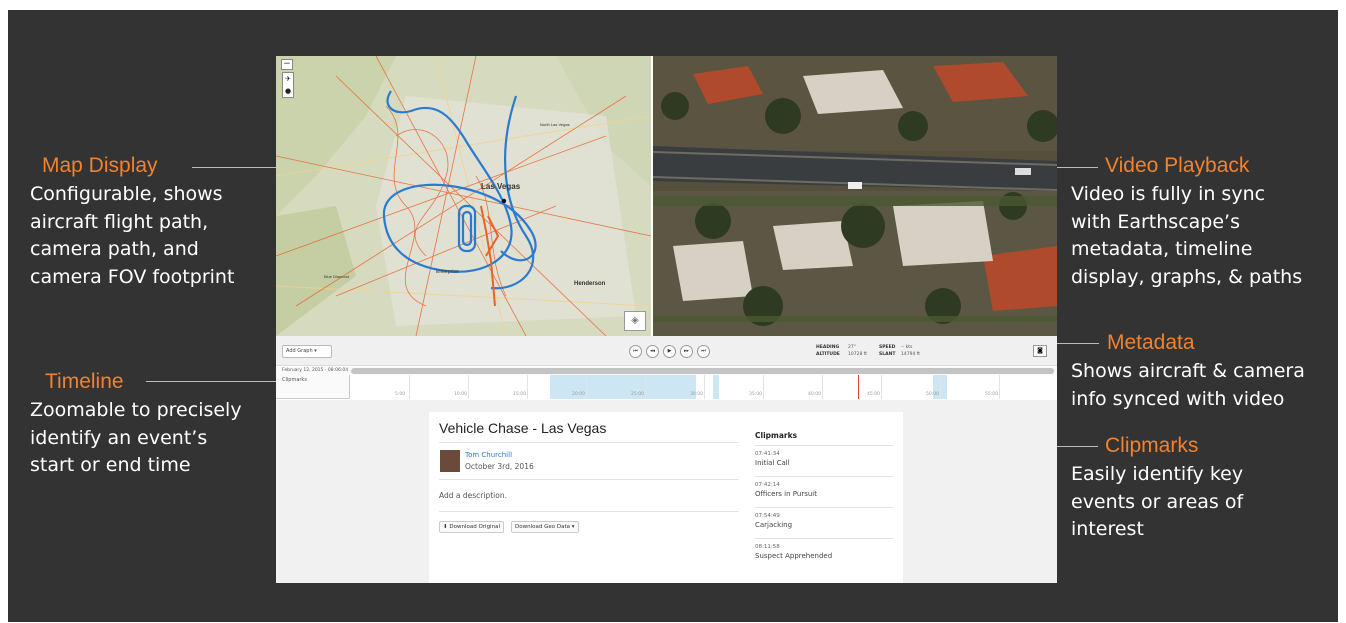  What do you see at coordinates (669, 351) in the screenshot?
I see `play-button: ▶` at bounding box center [669, 351].